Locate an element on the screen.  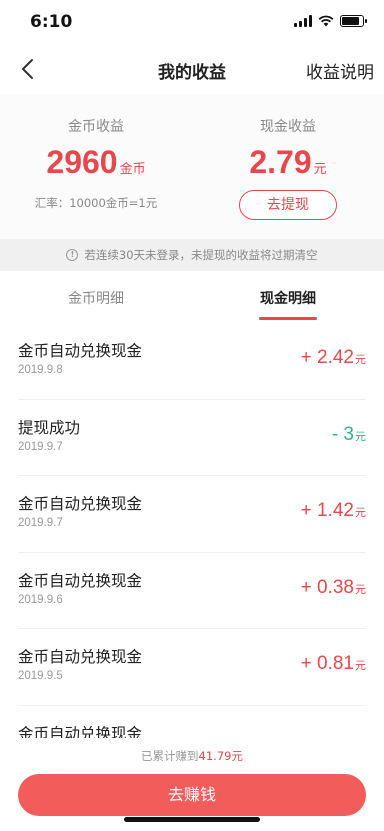
coin-amount: 2960 is located at coordinates (82, 162).